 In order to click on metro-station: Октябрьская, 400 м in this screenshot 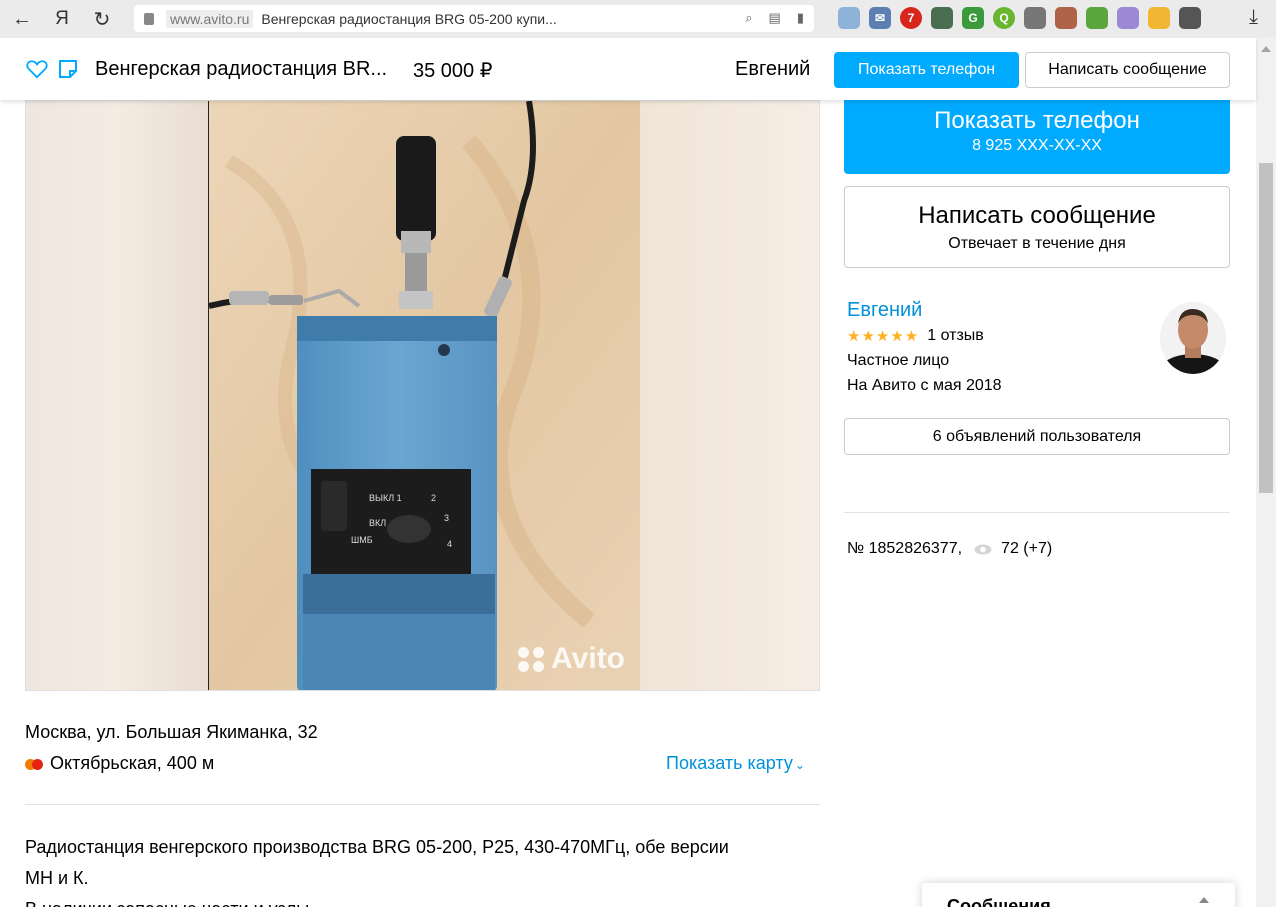, I will do `click(119, 763)`.